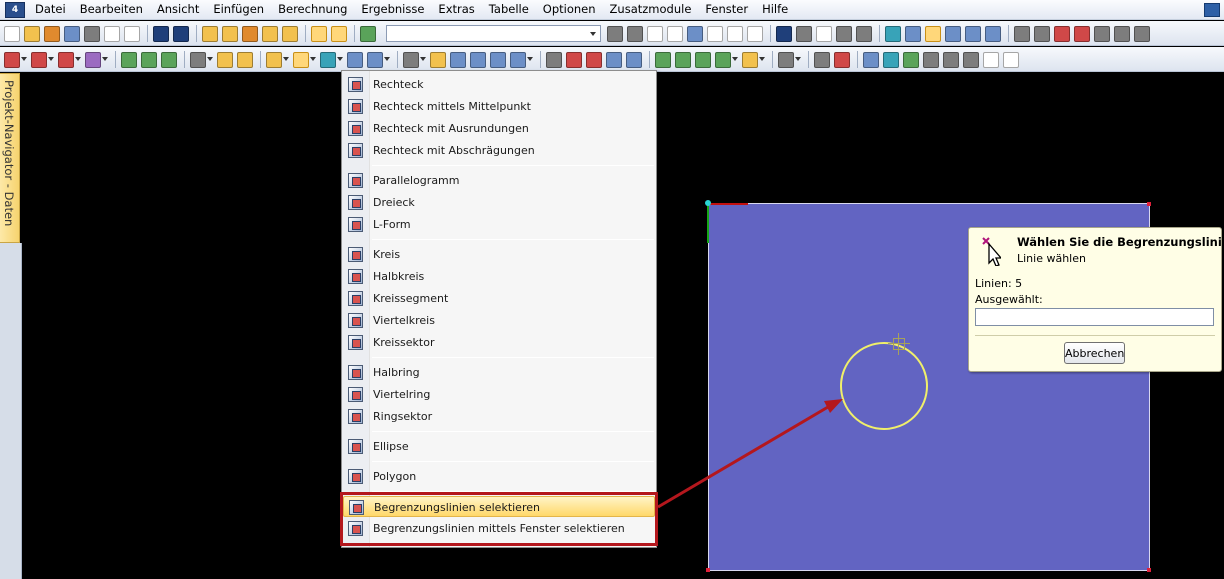  I want to click on deformation-icon, so click(804, 33).